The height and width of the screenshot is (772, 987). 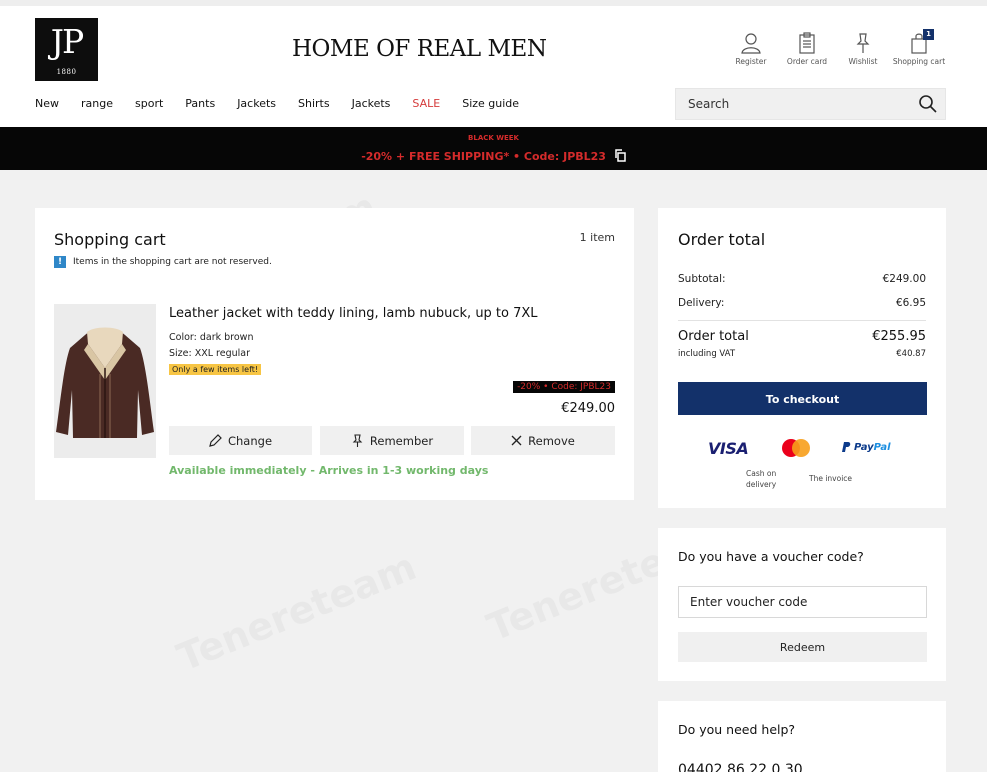 What do you see at coordinates (899, 336) in the screenshot?
I see `order-total-value: €255.95` at bounding box center [899, 336].